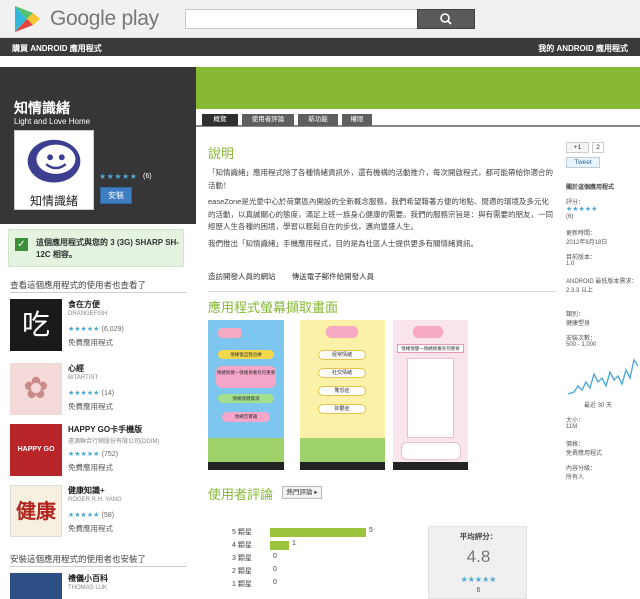  What do you see at coordinates (76, 368) in the screenshot?
I see `related-app-title: 心經` at bounding box center [76, 368].